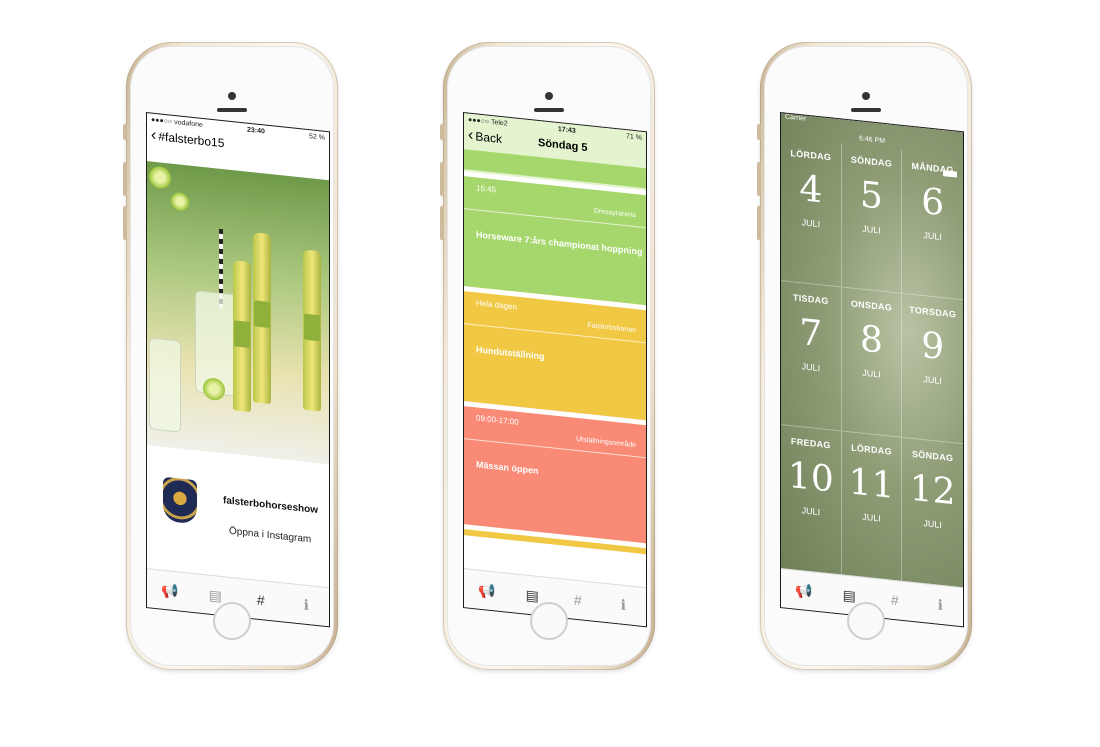 Image resolution: width=1100 pixels, height=747 pixels. I want to click on day-cell: SÖNDAG 5 JULI, so click(872, 218).